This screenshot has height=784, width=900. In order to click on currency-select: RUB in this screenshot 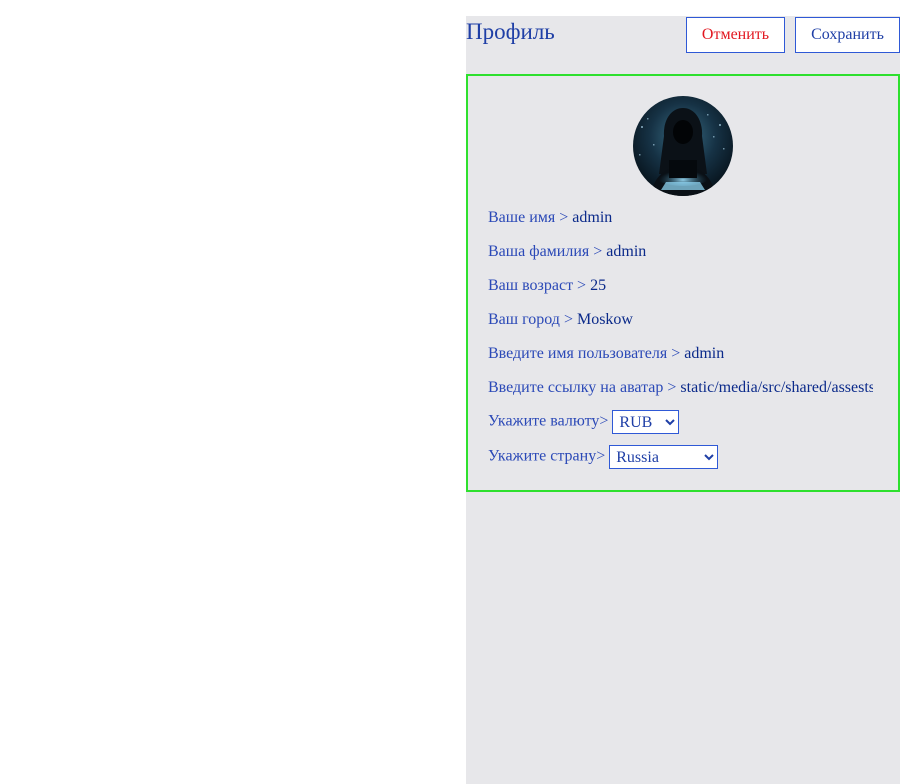, I will do `click(646, 422)`.